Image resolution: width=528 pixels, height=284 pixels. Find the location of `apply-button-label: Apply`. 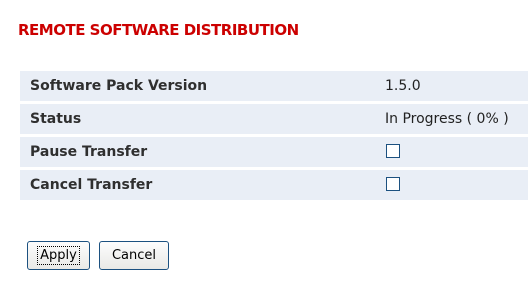

apply-button-label: Apply is located at coordinates (58, 255).